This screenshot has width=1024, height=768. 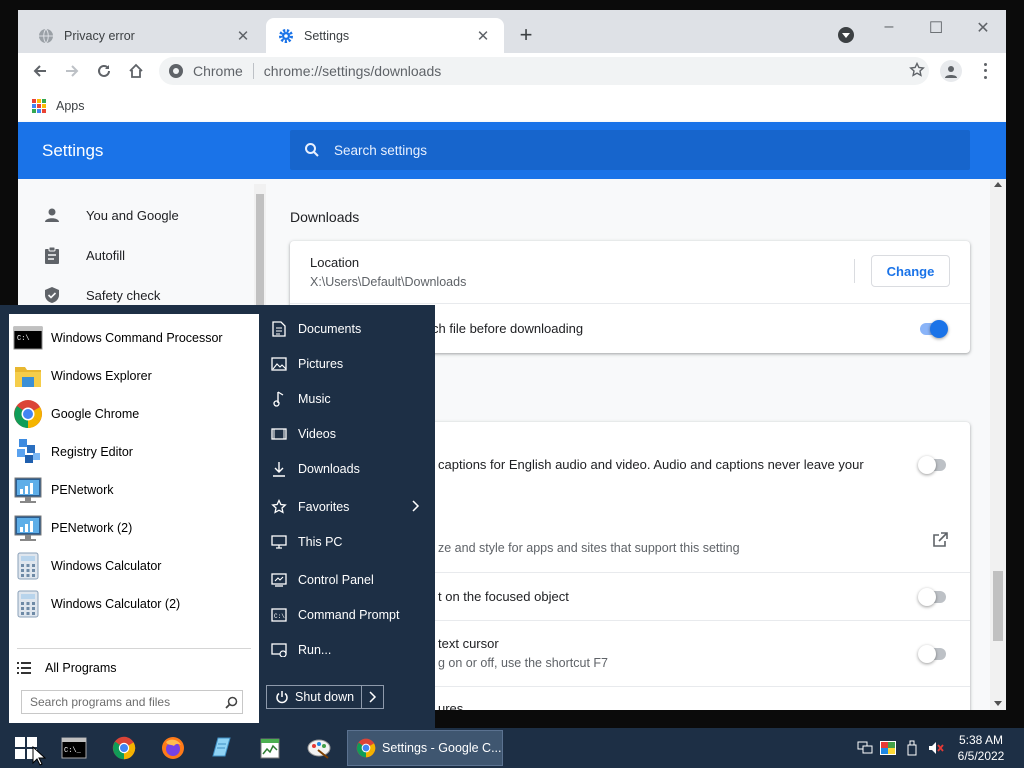 What do you see at coordinates (544, 71) in the screenshot?
I see `address-bar: Chrome chrome://settings/downloads` at bounding box center [544, 71].